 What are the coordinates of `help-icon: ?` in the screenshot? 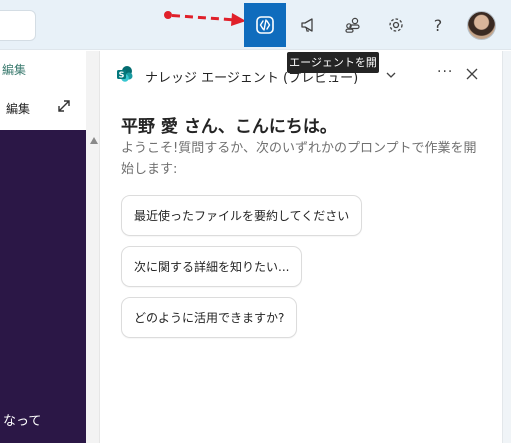 It's located at (438, 25).